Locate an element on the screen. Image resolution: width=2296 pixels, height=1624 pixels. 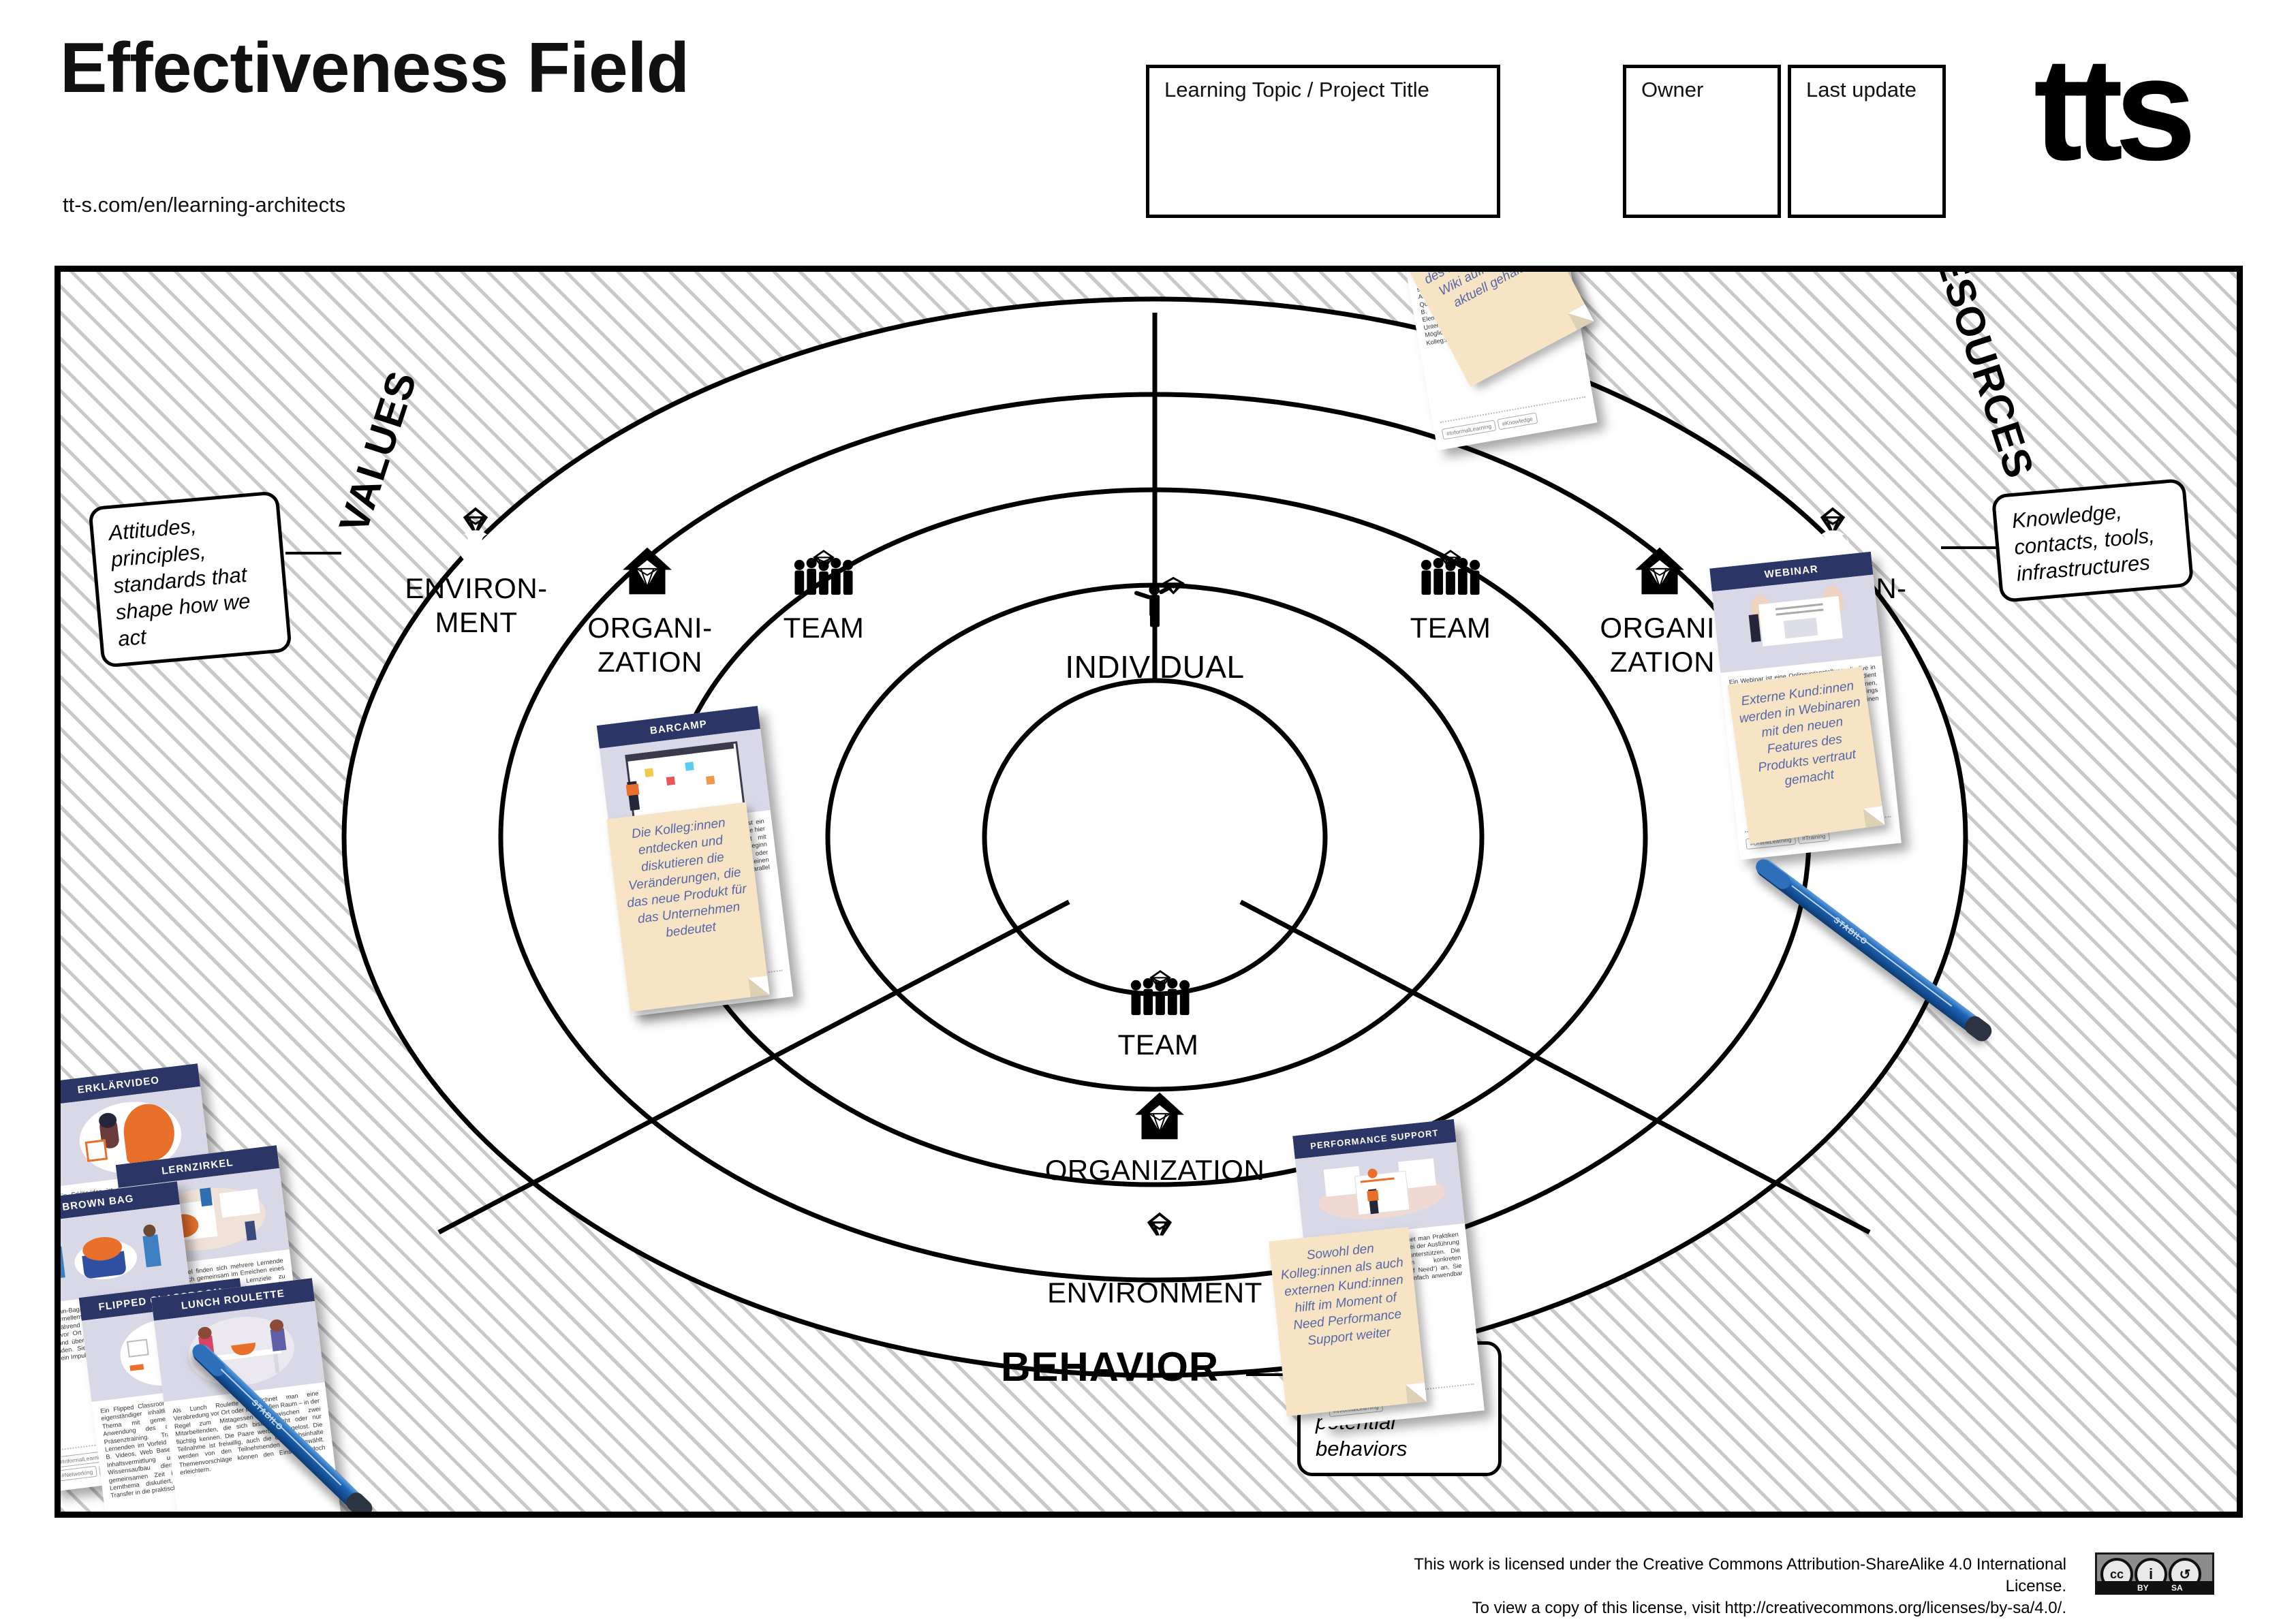
last-update-label: Last update is located at coordinates (1862, 90).